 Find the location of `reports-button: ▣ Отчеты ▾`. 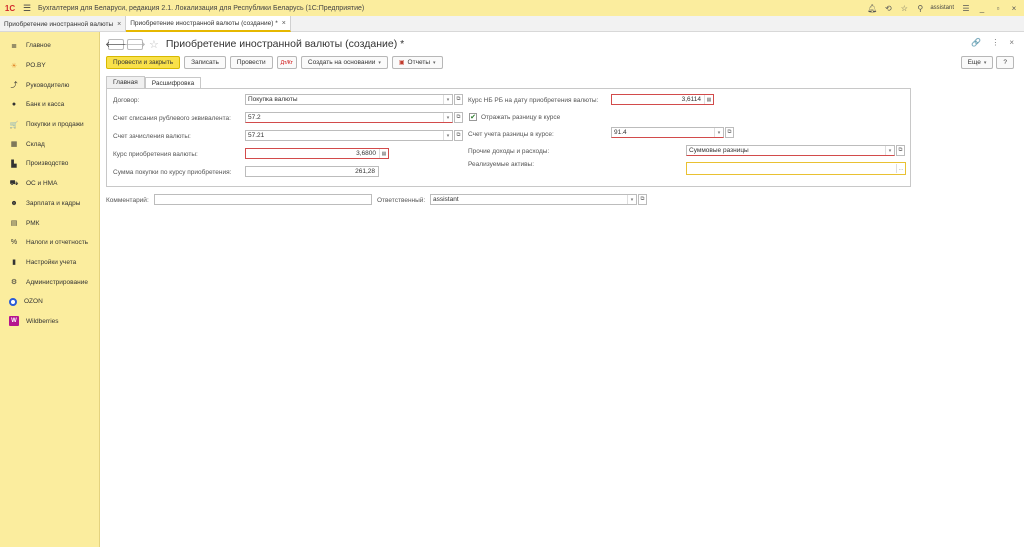

reports-button: ▣ Отчеты ▾ is located at coordinates (417, 62).